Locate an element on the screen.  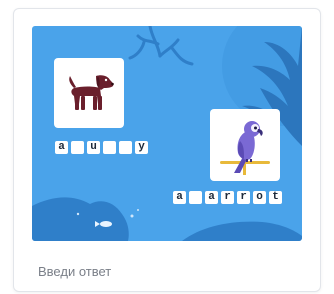
word-parrot-letters: a a r r o t is located at coordinates (227, 197).